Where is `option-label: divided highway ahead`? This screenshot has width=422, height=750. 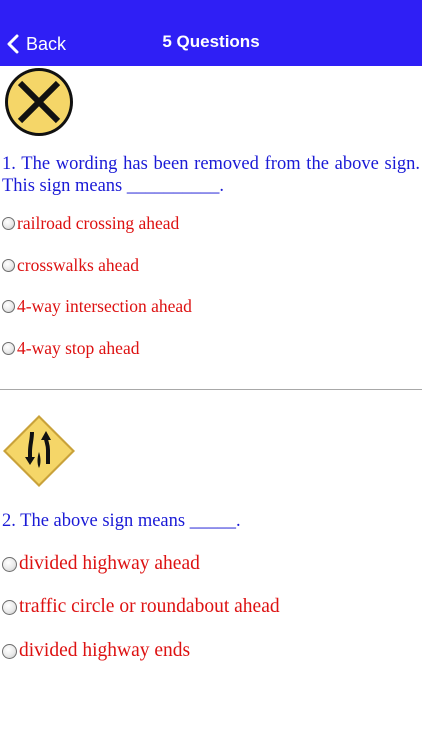
option-label: divided highway ahead is located at coordinates (109, 563).